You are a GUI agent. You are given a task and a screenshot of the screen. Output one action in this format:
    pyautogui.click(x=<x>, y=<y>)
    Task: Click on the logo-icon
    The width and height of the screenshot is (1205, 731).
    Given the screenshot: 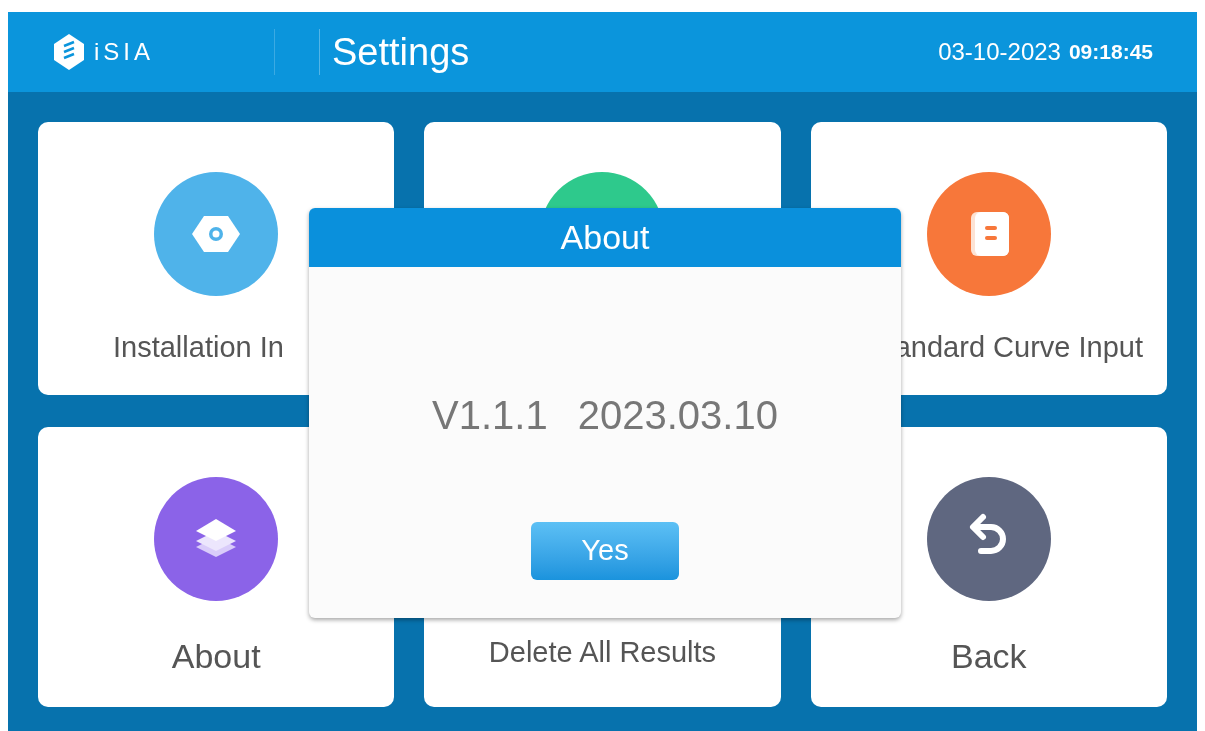 What is the action you would take?
    pyautogui.click(x=69, y=52)
    